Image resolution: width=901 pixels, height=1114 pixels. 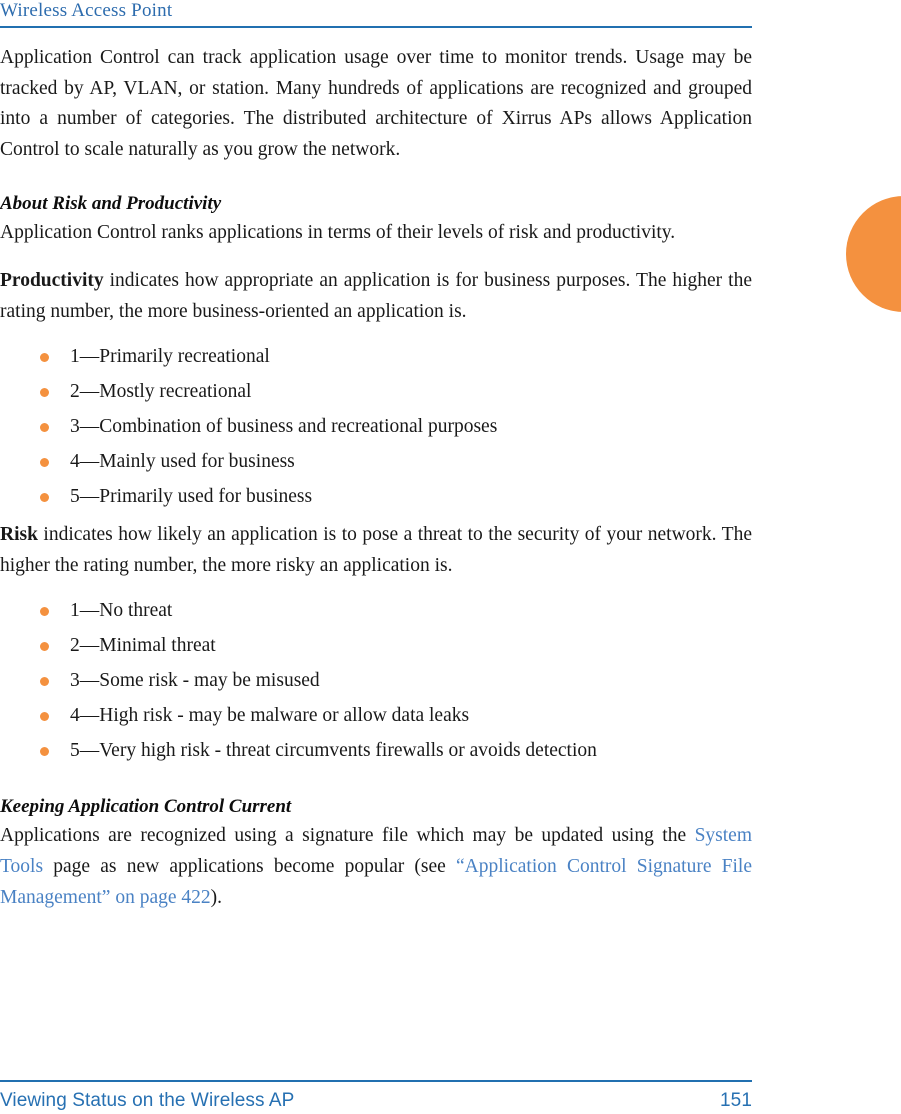 What do you see at coordinates (376, 356) in the screenshot?
I see `list-item: 1—Primarily recreational` at bounding box center [376, 356].